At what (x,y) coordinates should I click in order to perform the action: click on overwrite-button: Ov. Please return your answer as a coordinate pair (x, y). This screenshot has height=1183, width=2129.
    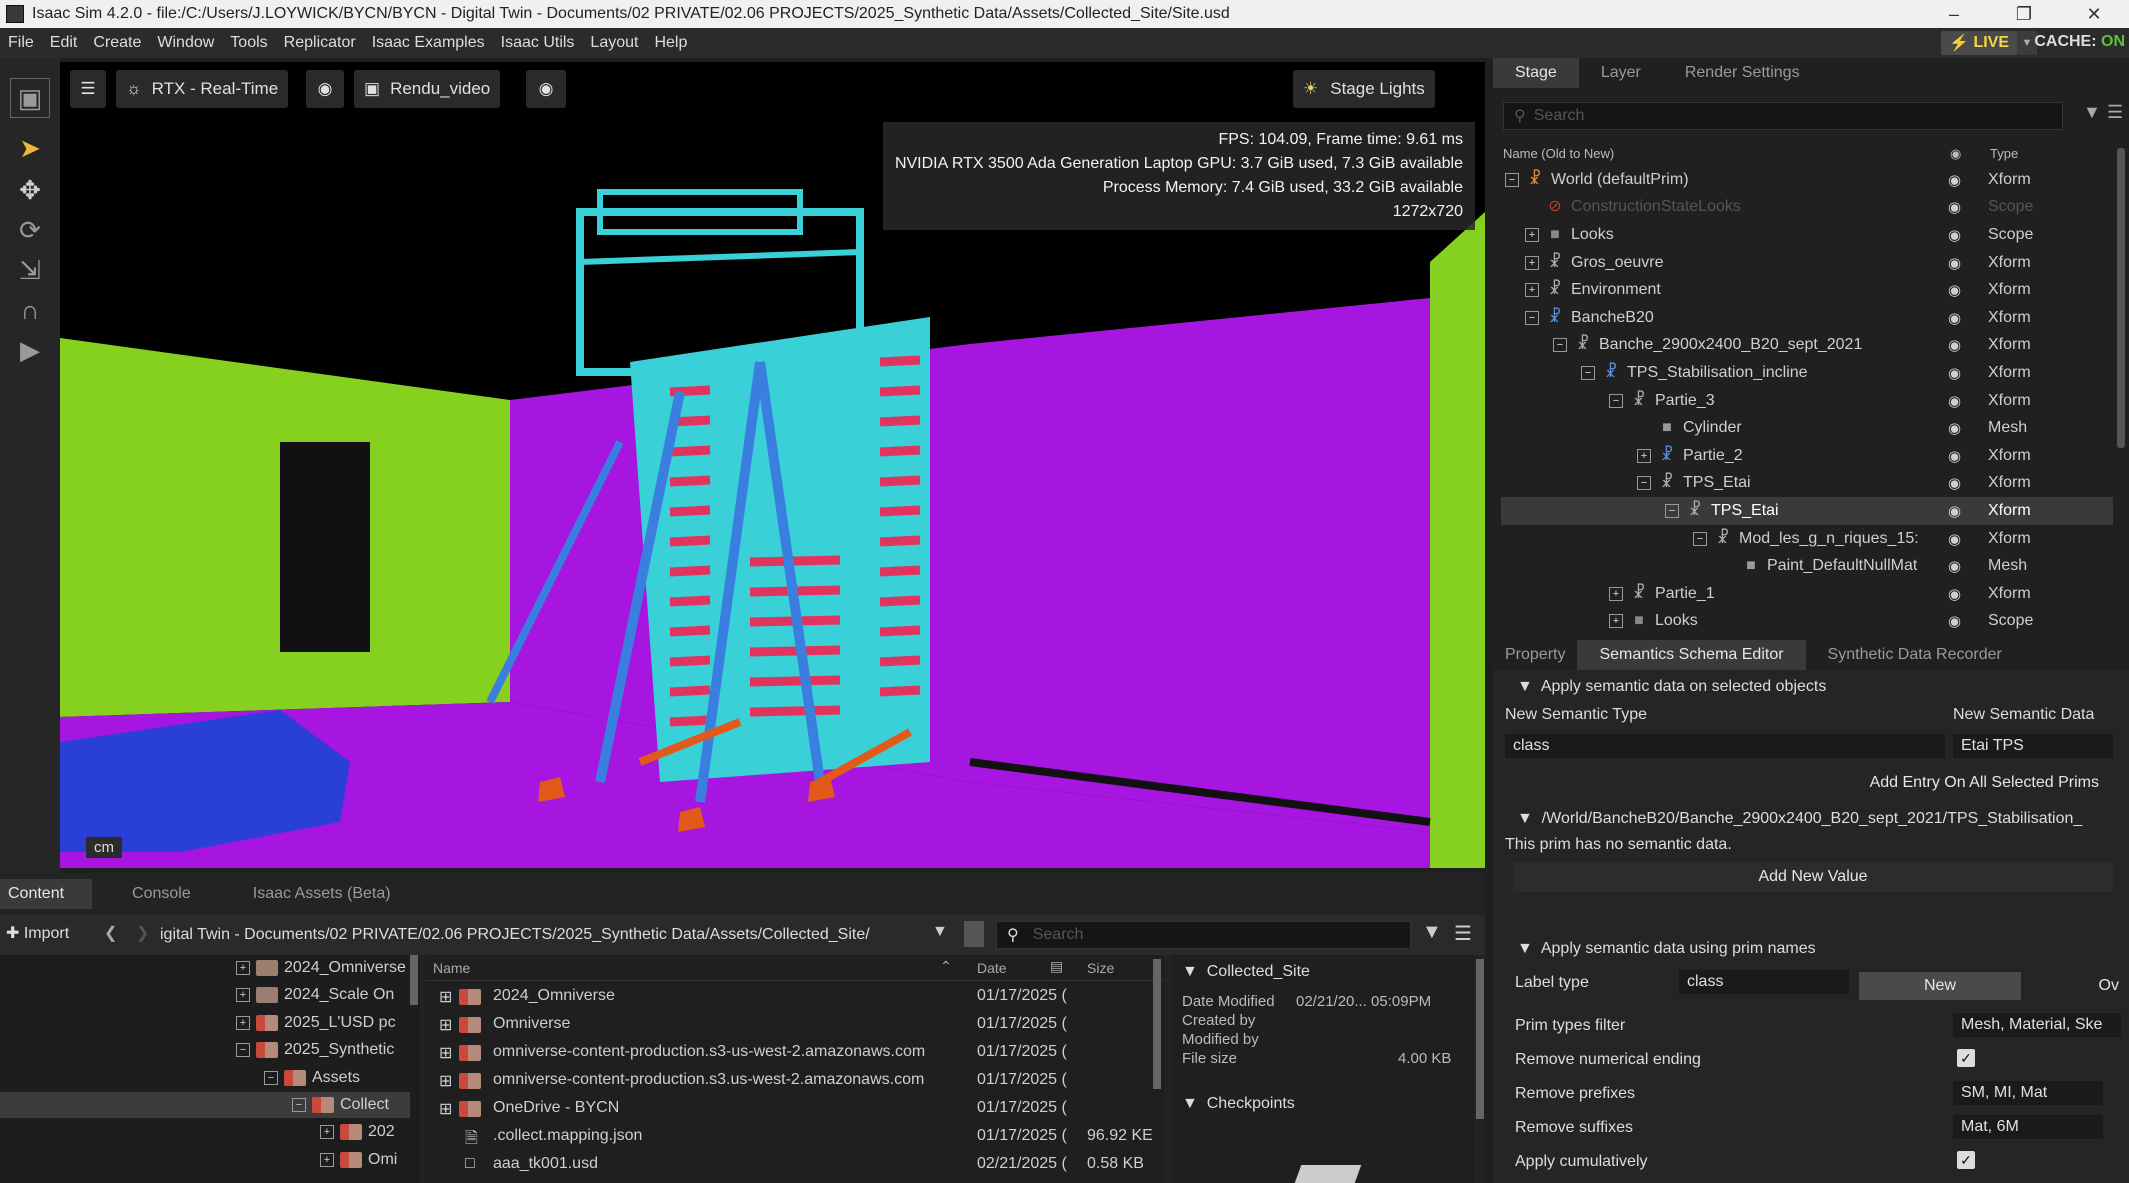
    Looking at the image, I should click on (2074, 986).